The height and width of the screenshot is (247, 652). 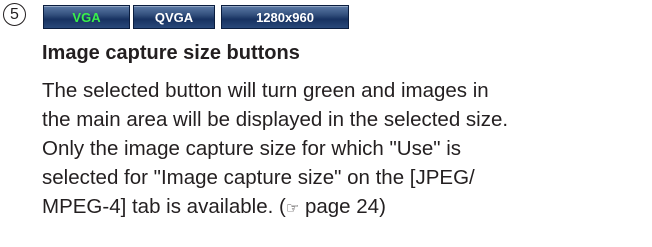 What do you see at coordinates (171, 53) in the screenshot?
I see `section-heading: Image capture size buttons` at bounding box center [171, 53].